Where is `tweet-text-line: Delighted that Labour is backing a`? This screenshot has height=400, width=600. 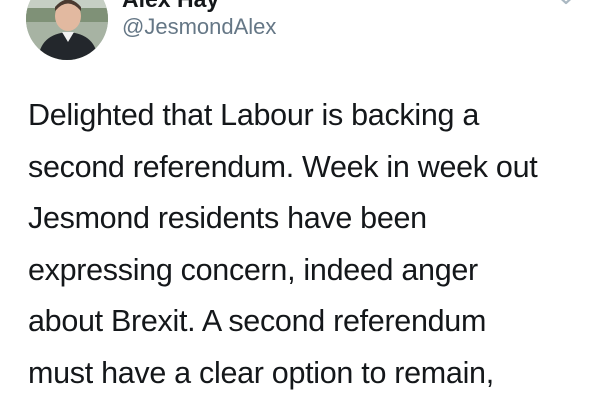 tweet-text-line: Delighted that Labour is backing a is located at coordinates (253, 115).